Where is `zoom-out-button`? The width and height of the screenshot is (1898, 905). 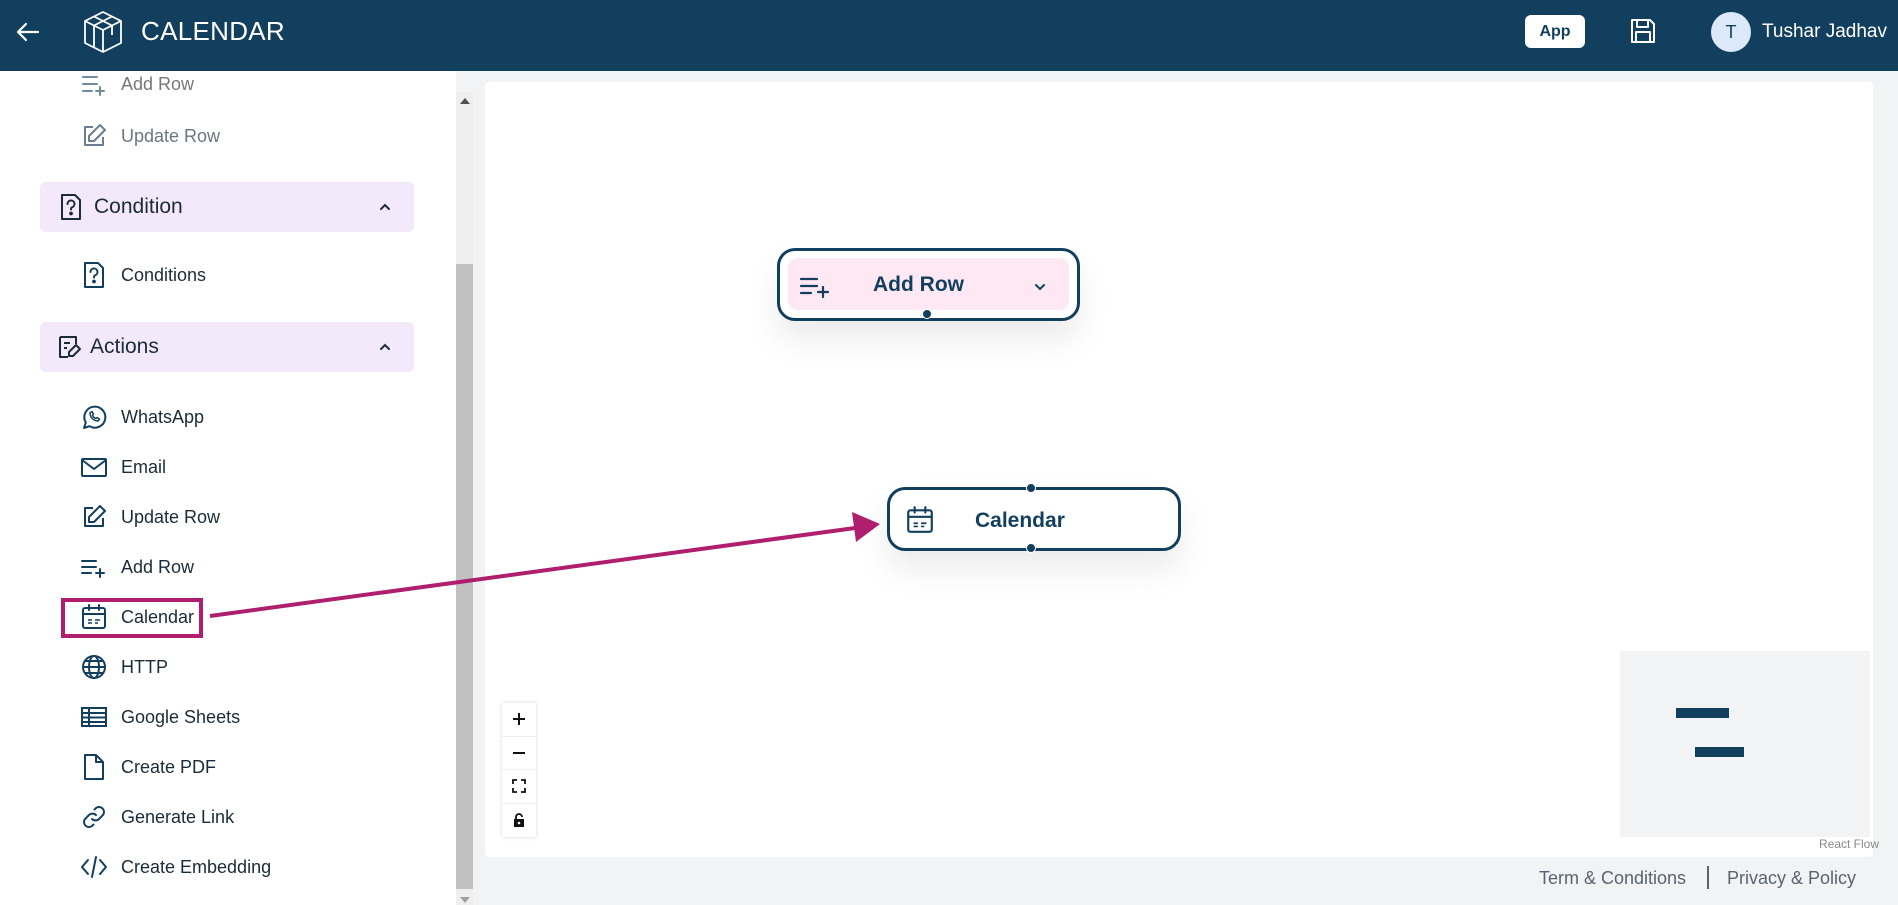 zoom-out-button is located at coordinates (519, 753).